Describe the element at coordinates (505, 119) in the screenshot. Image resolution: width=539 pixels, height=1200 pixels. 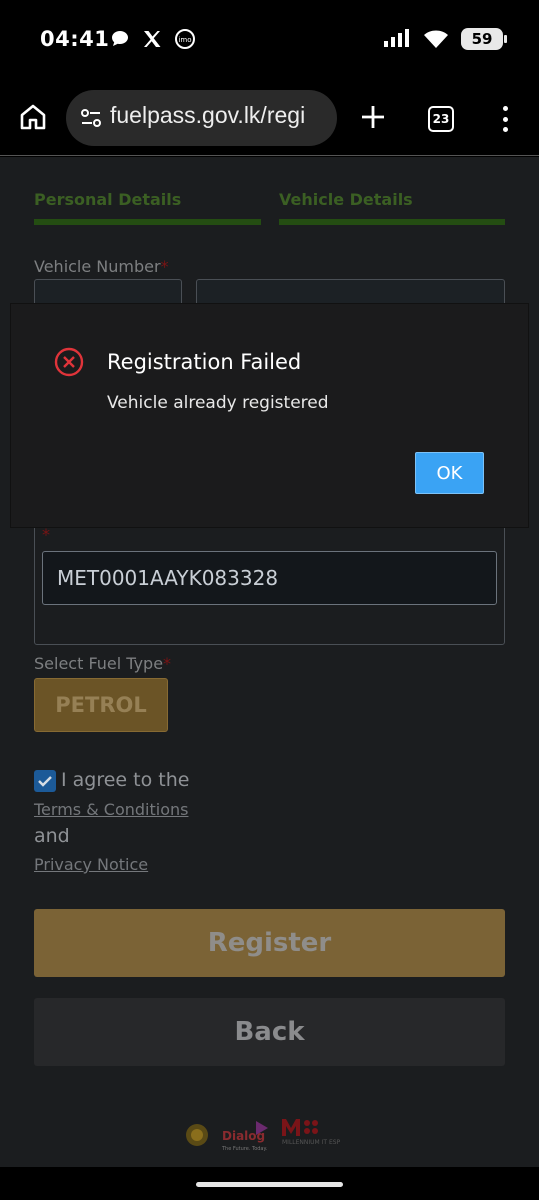
I see `more-menu-icon` at that location.